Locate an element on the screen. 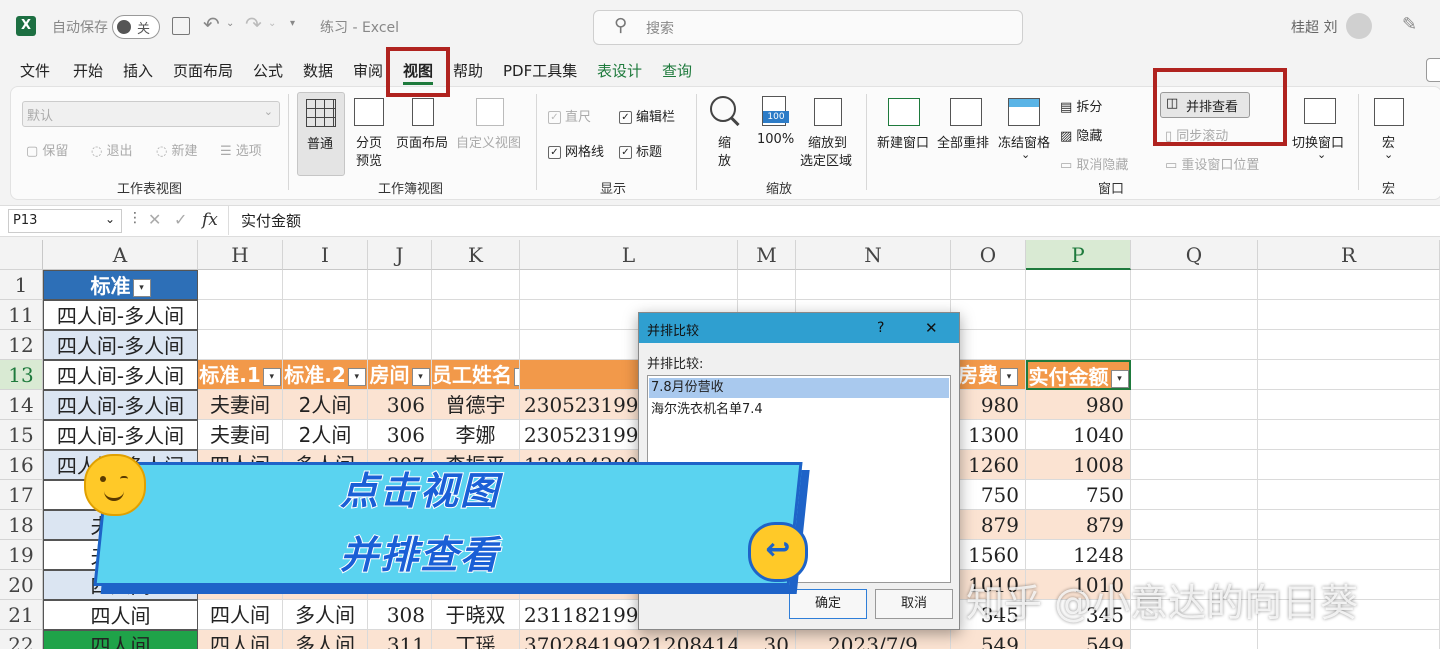  save-icon is located at coordinates (181, 26).